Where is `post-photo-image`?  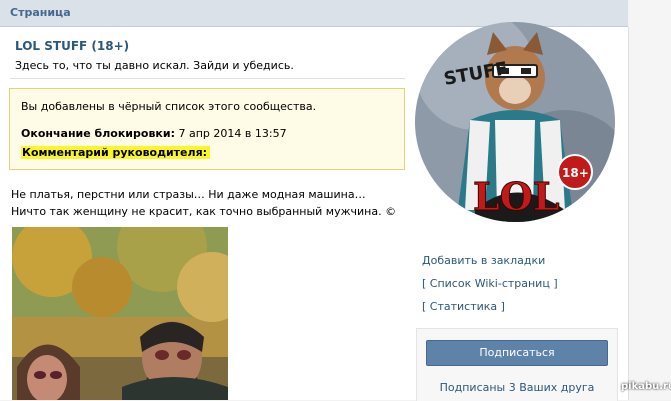
post-photo-image is located at coordinates (120, 313).